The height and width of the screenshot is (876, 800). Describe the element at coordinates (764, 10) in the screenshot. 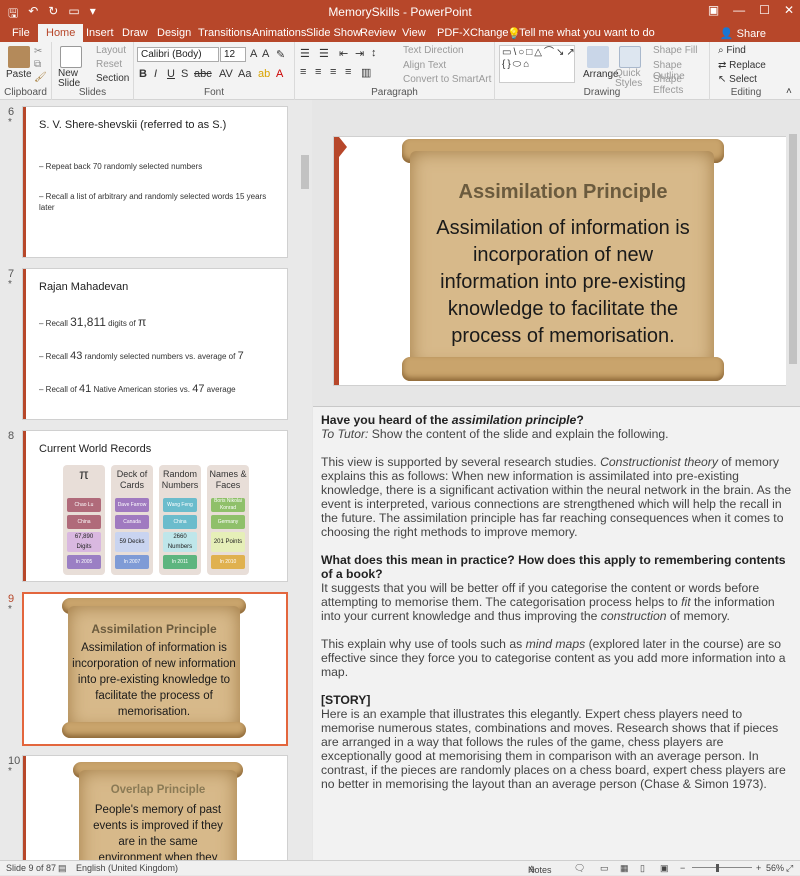

I see `maximize-icon: ☐` at that location.